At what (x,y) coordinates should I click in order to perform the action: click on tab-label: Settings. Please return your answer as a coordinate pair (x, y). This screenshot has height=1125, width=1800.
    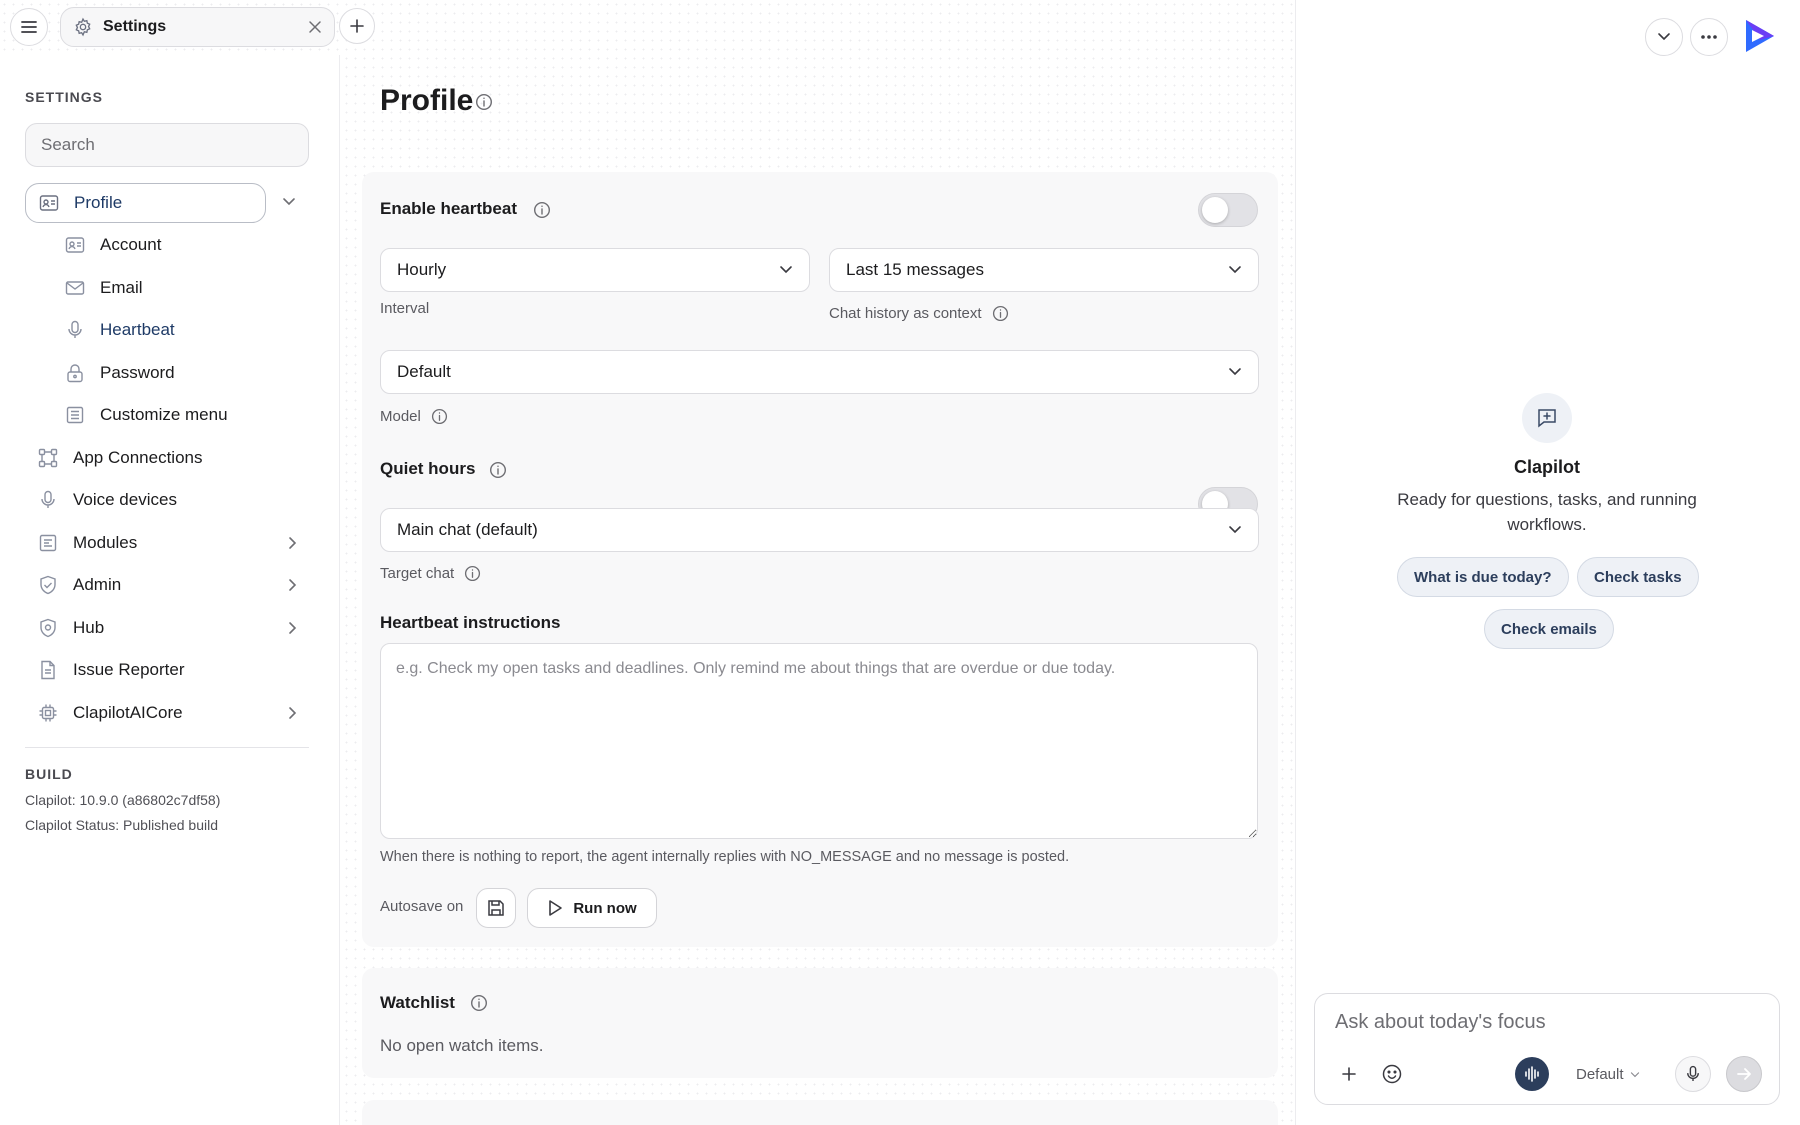
    Looking at the image, I should click on (135, 26).